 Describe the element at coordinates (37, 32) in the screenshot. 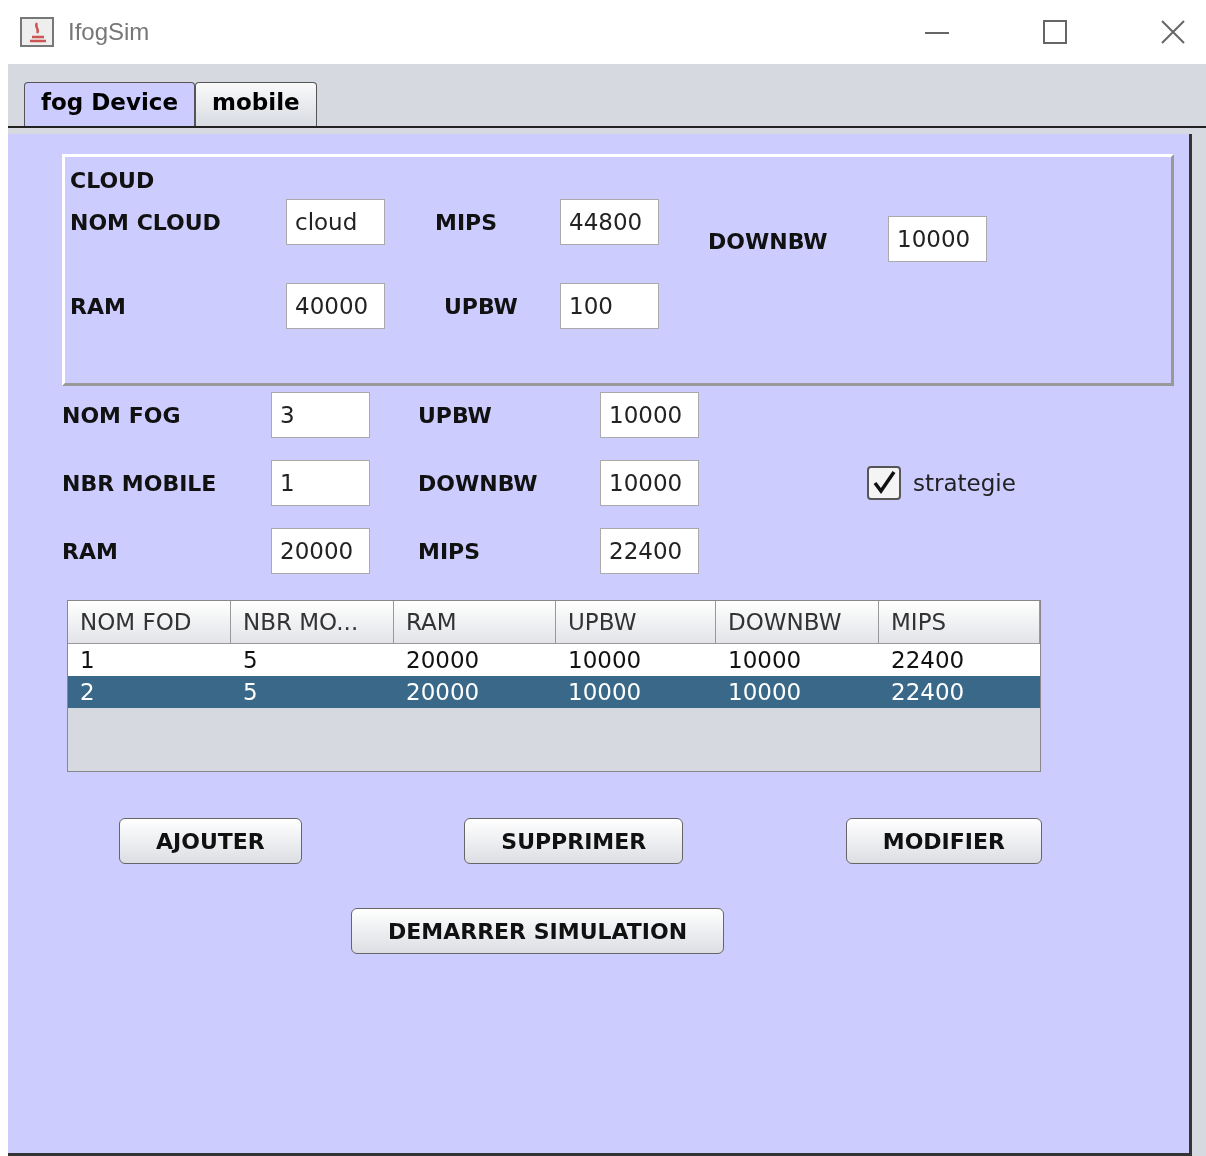

I see `java-app-icon` at that location.